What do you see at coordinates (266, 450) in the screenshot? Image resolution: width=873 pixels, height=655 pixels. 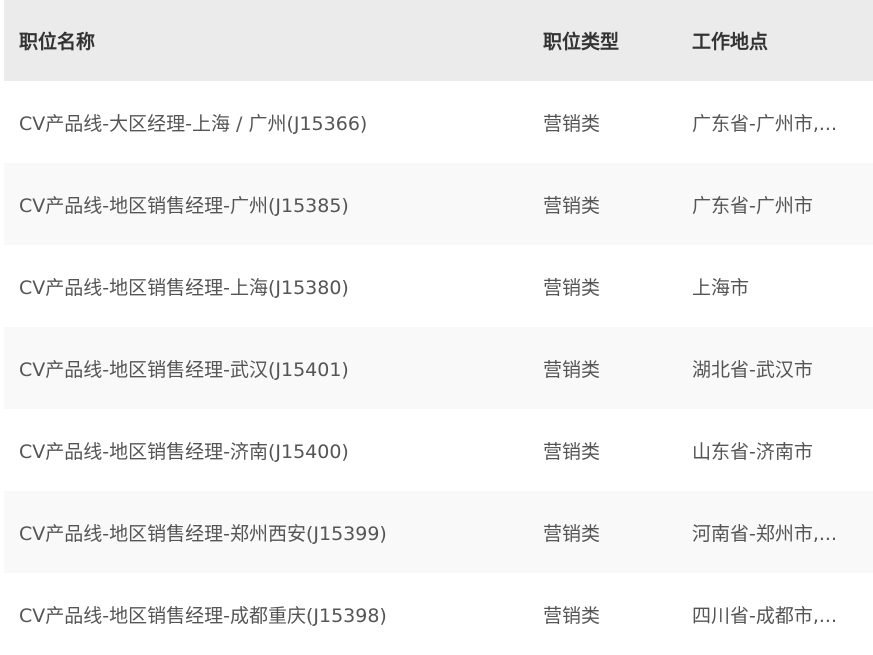 I see `job-name-link: CV产品线-地区销售经理-济南(J15400)` at bounding box center [266, 450].